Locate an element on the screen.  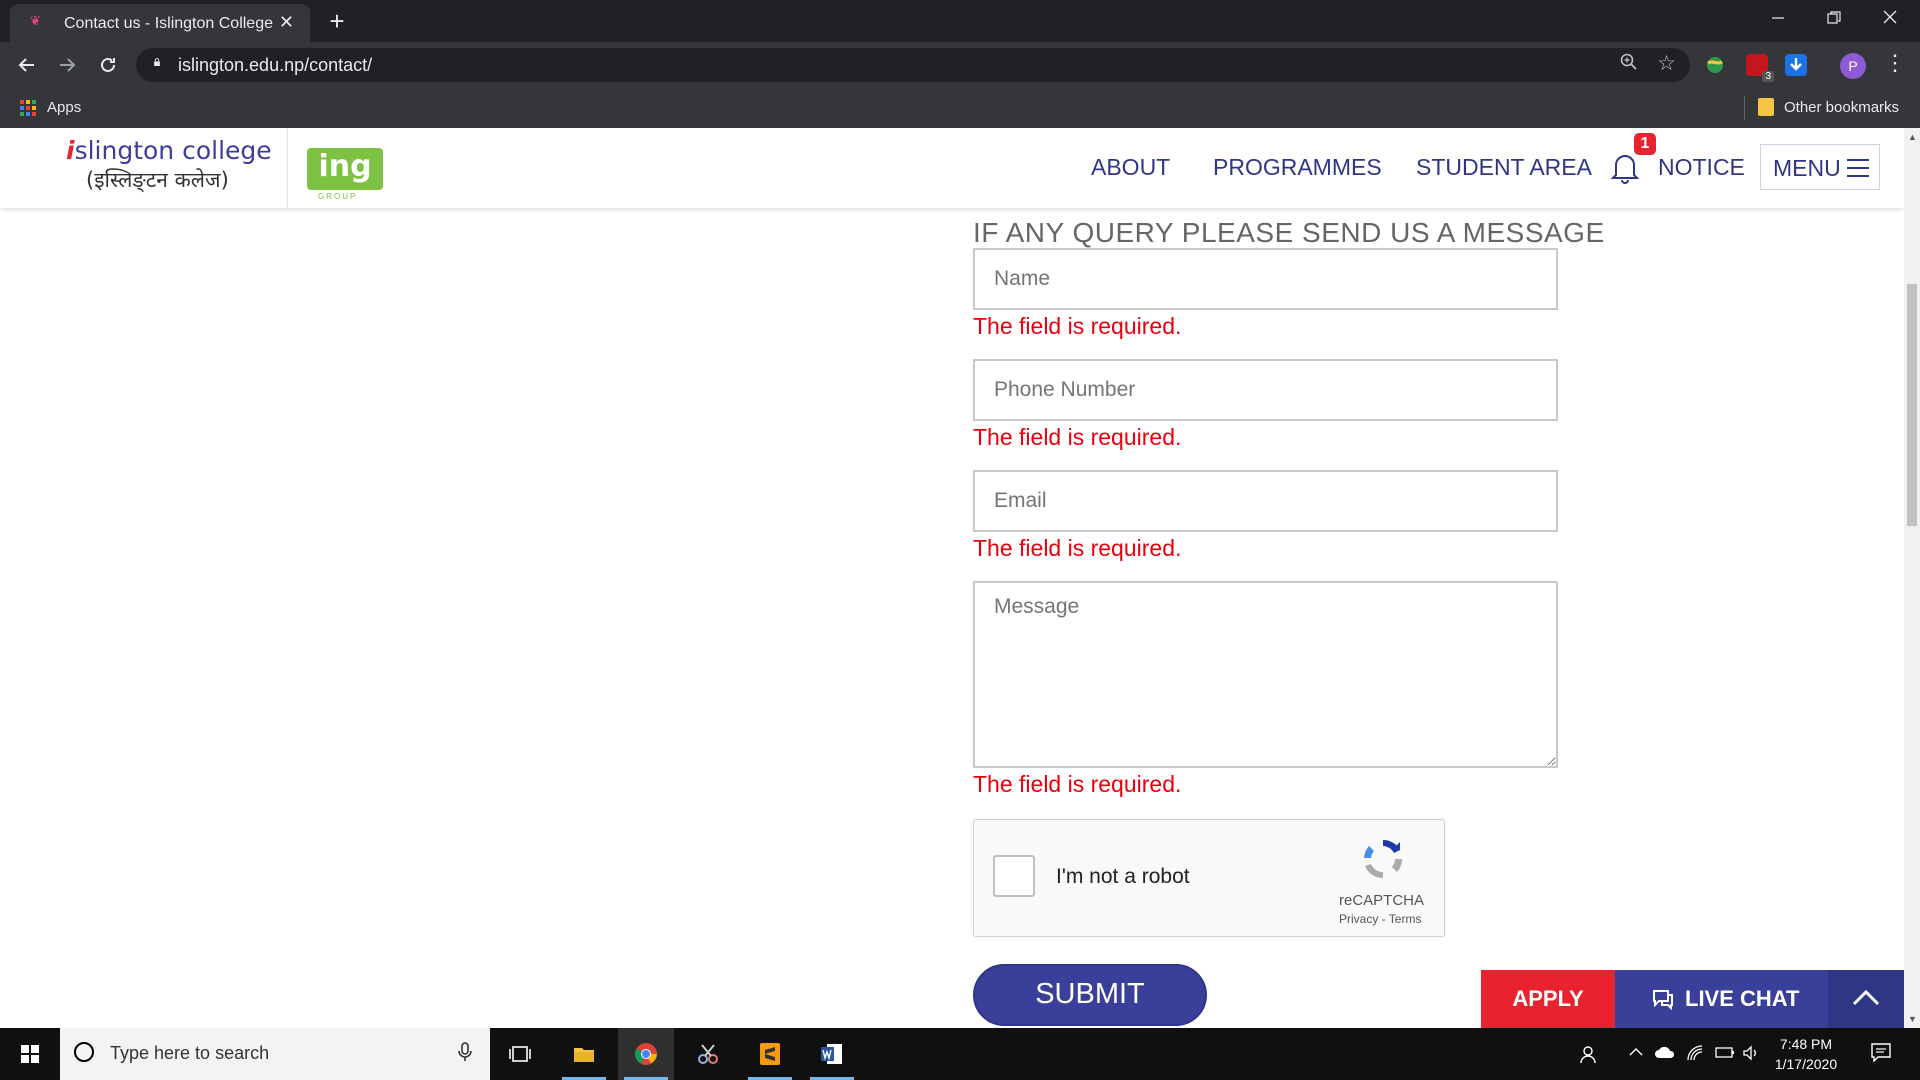
favicon-icon: ❦ is located at coordinates (35, 20).